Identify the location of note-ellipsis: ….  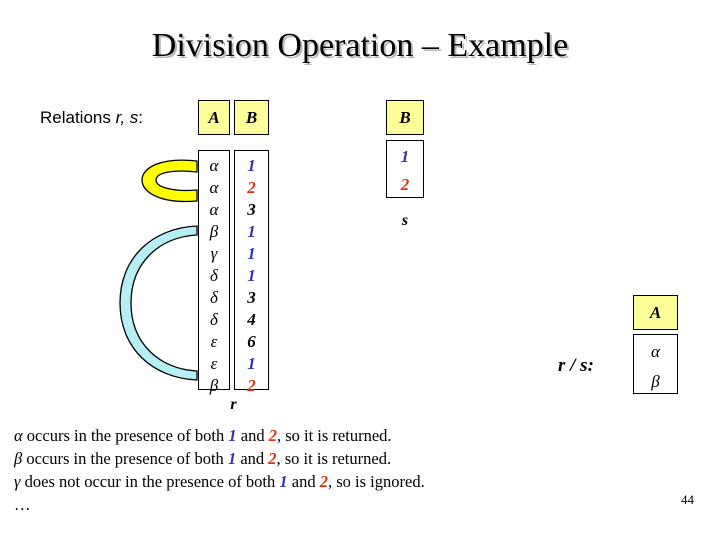
(22, 504).